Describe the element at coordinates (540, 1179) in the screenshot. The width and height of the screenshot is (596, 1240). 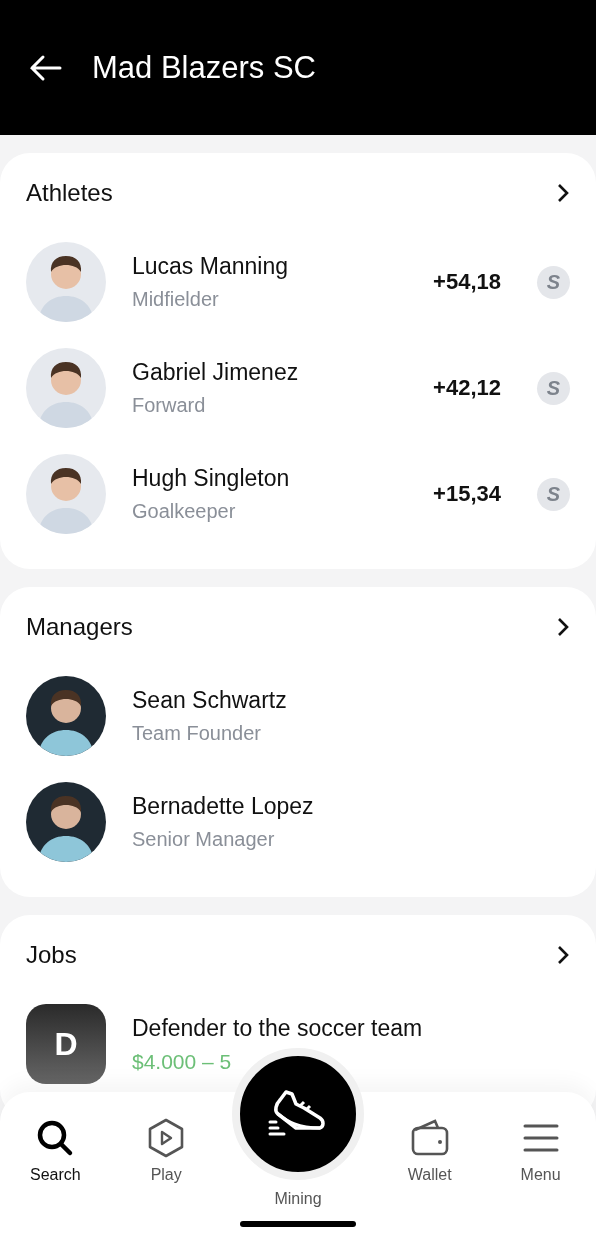
I see `nav-tab: Menu` at that location.